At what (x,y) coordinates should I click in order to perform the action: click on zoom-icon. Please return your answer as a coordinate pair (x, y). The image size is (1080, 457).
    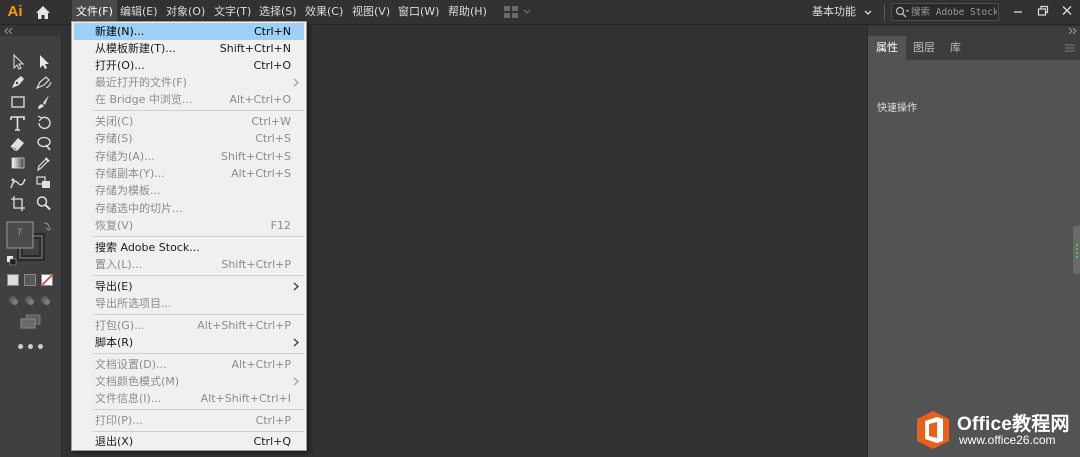
    Looking at the image, I should click on (43, 203).